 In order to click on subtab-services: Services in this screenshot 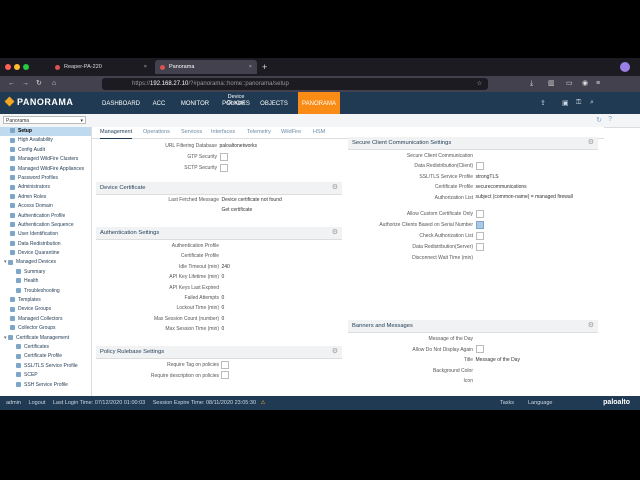, I will do `click(191, 132)`.